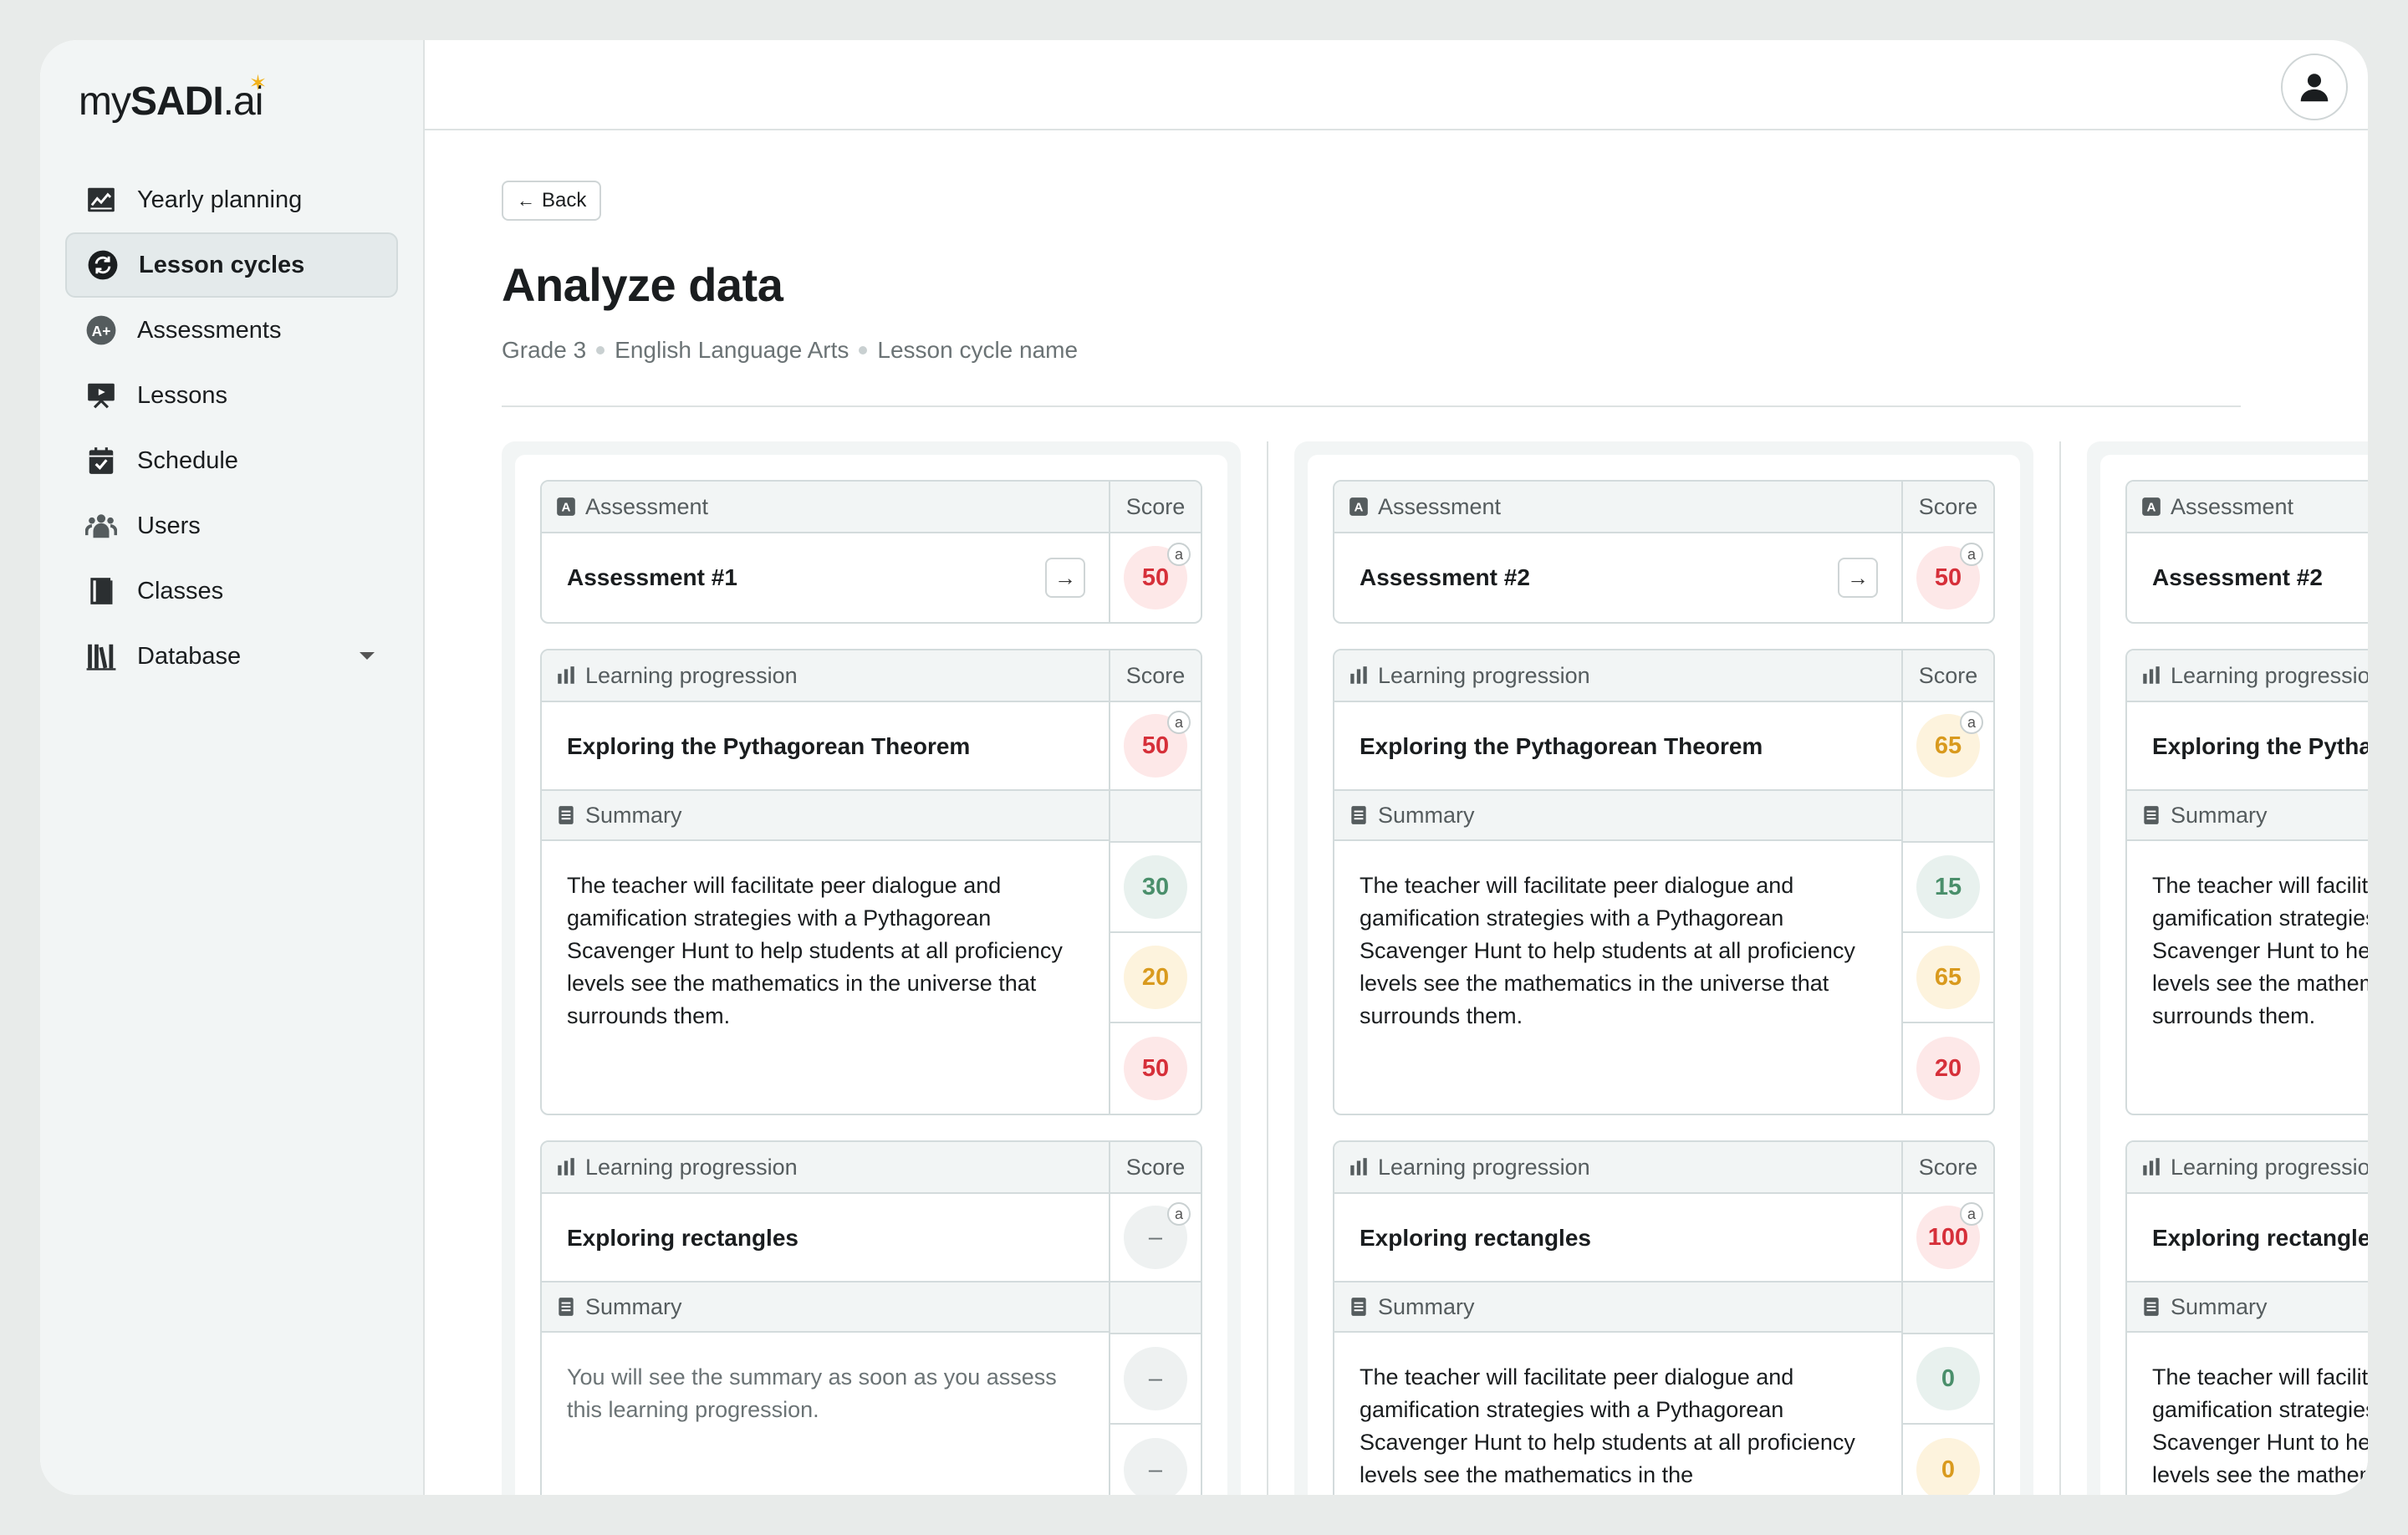 Image resolution: width=2408 pixels, height=1535 pixels. What do you see at coordinates (101, 395) in the screenshot?
I see `presentation-icon` at bounding box center [101, 395].